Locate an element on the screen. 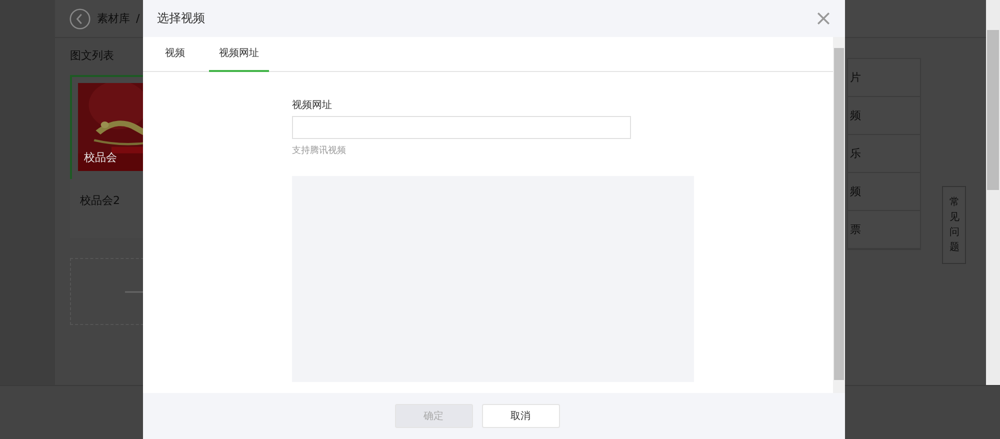  help-button: 常见问题 is located at coordinates (954, 225).